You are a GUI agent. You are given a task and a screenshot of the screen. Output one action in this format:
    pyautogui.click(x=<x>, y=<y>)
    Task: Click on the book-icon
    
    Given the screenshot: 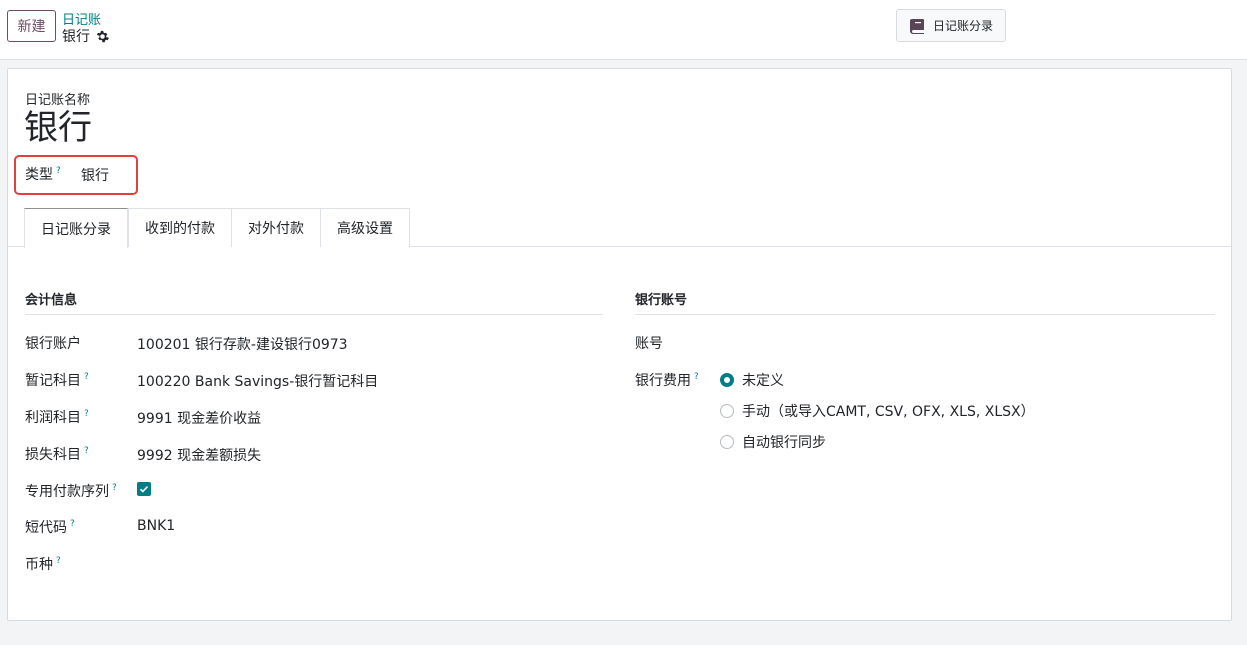 What is the action you would take?
    pyautogui.click(x=916, y=26)
    